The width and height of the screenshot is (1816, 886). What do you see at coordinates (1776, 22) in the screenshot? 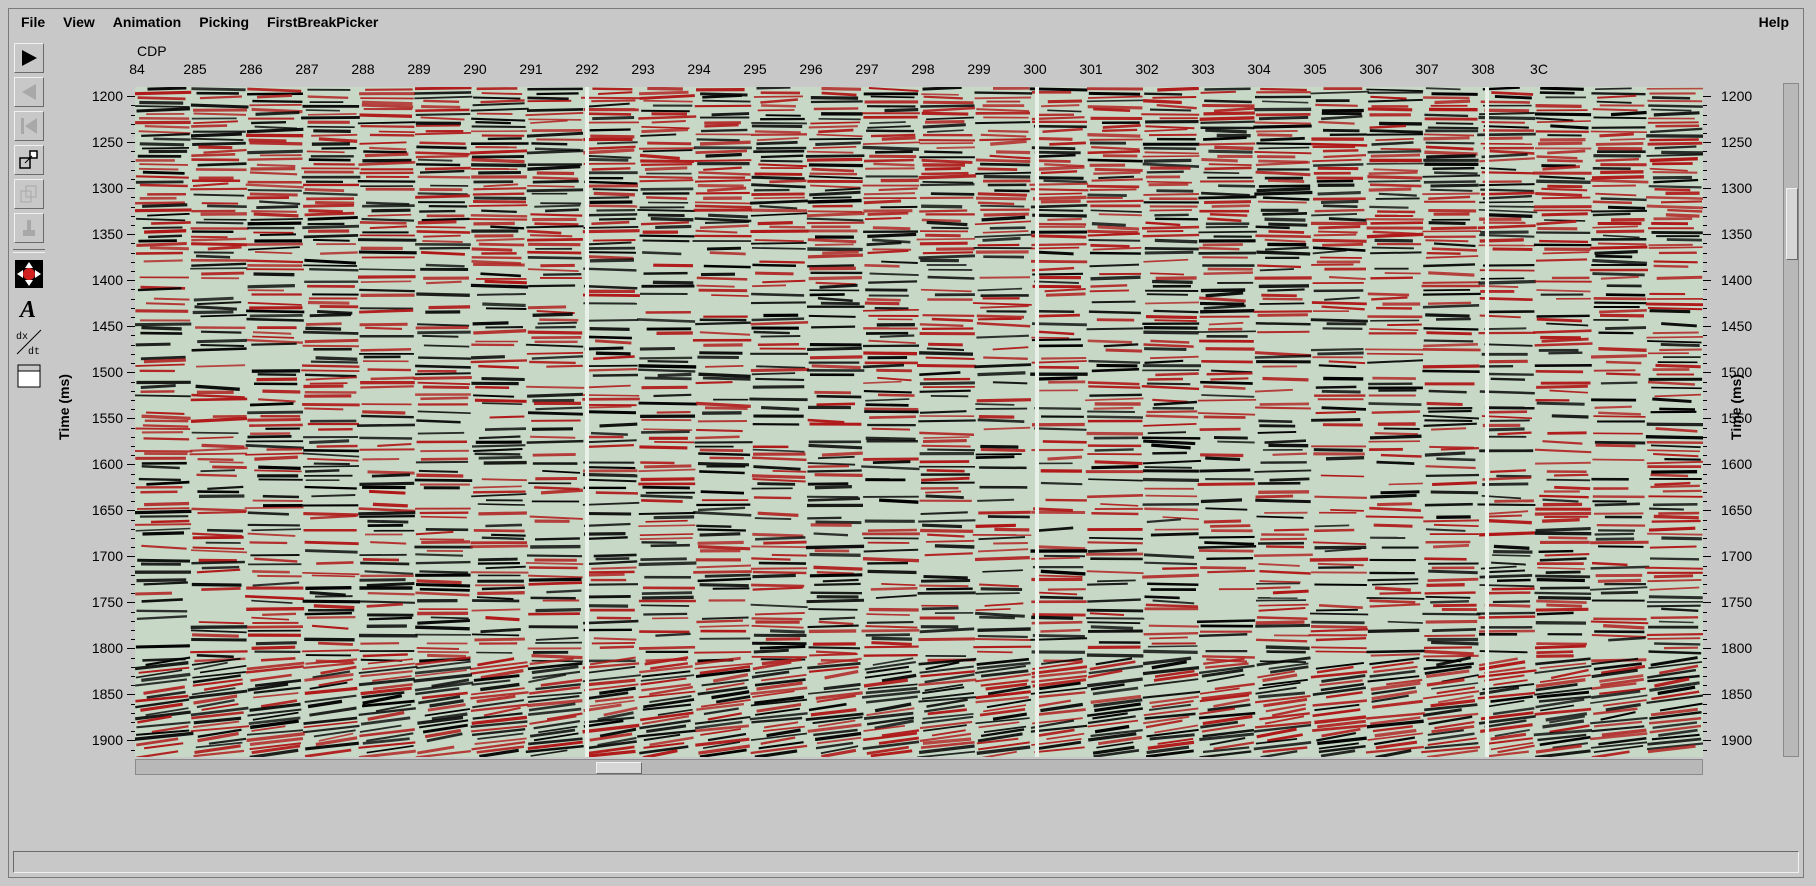
I see `menu-help: Help` at bounding box center [1776, 22].